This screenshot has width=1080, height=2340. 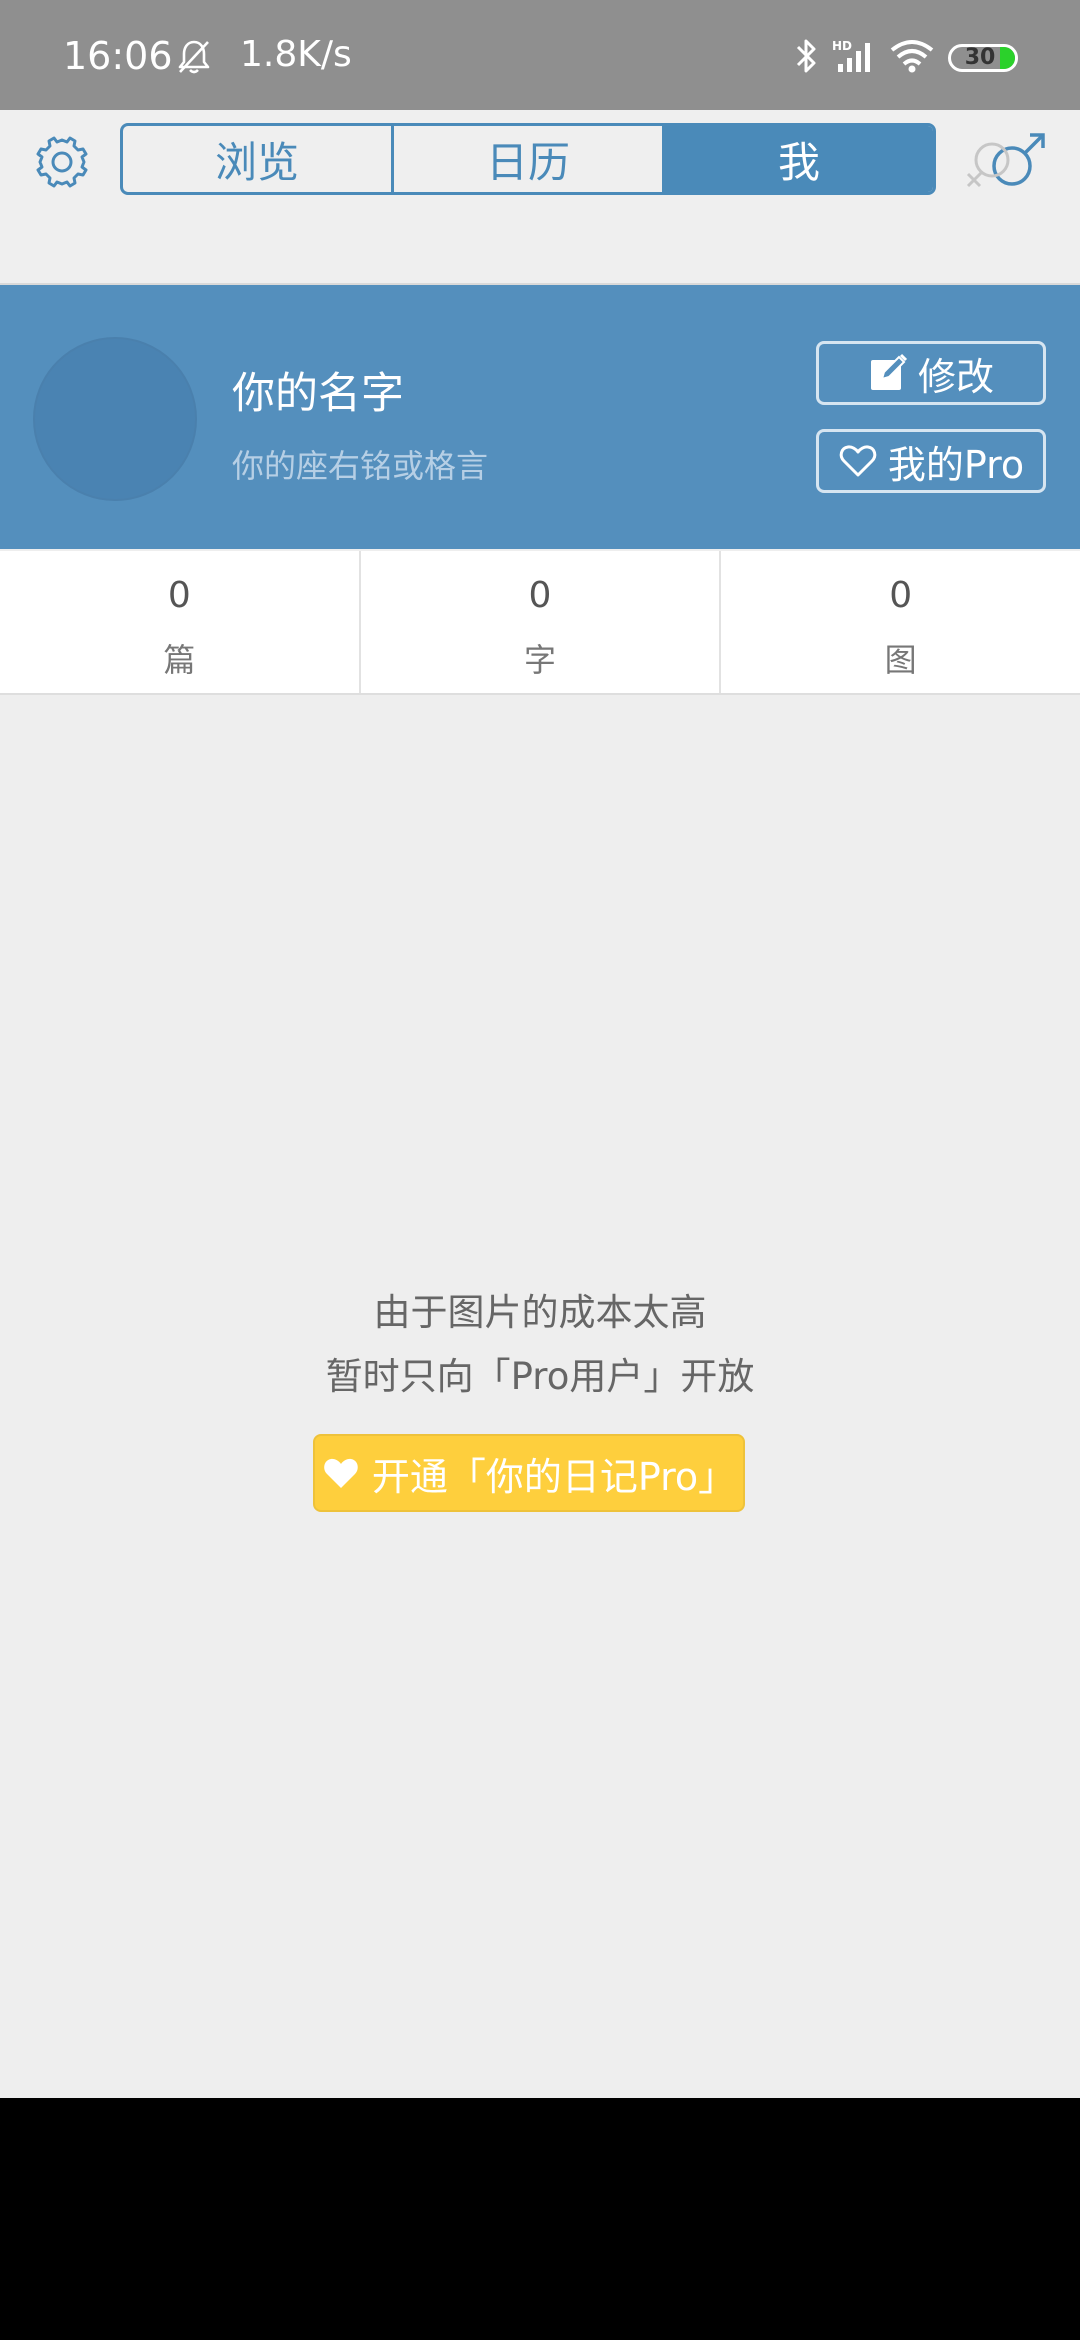 I want to click on upgrade-pro-button: 开通「你的日记Pro」, so click(x=529, y=1473).